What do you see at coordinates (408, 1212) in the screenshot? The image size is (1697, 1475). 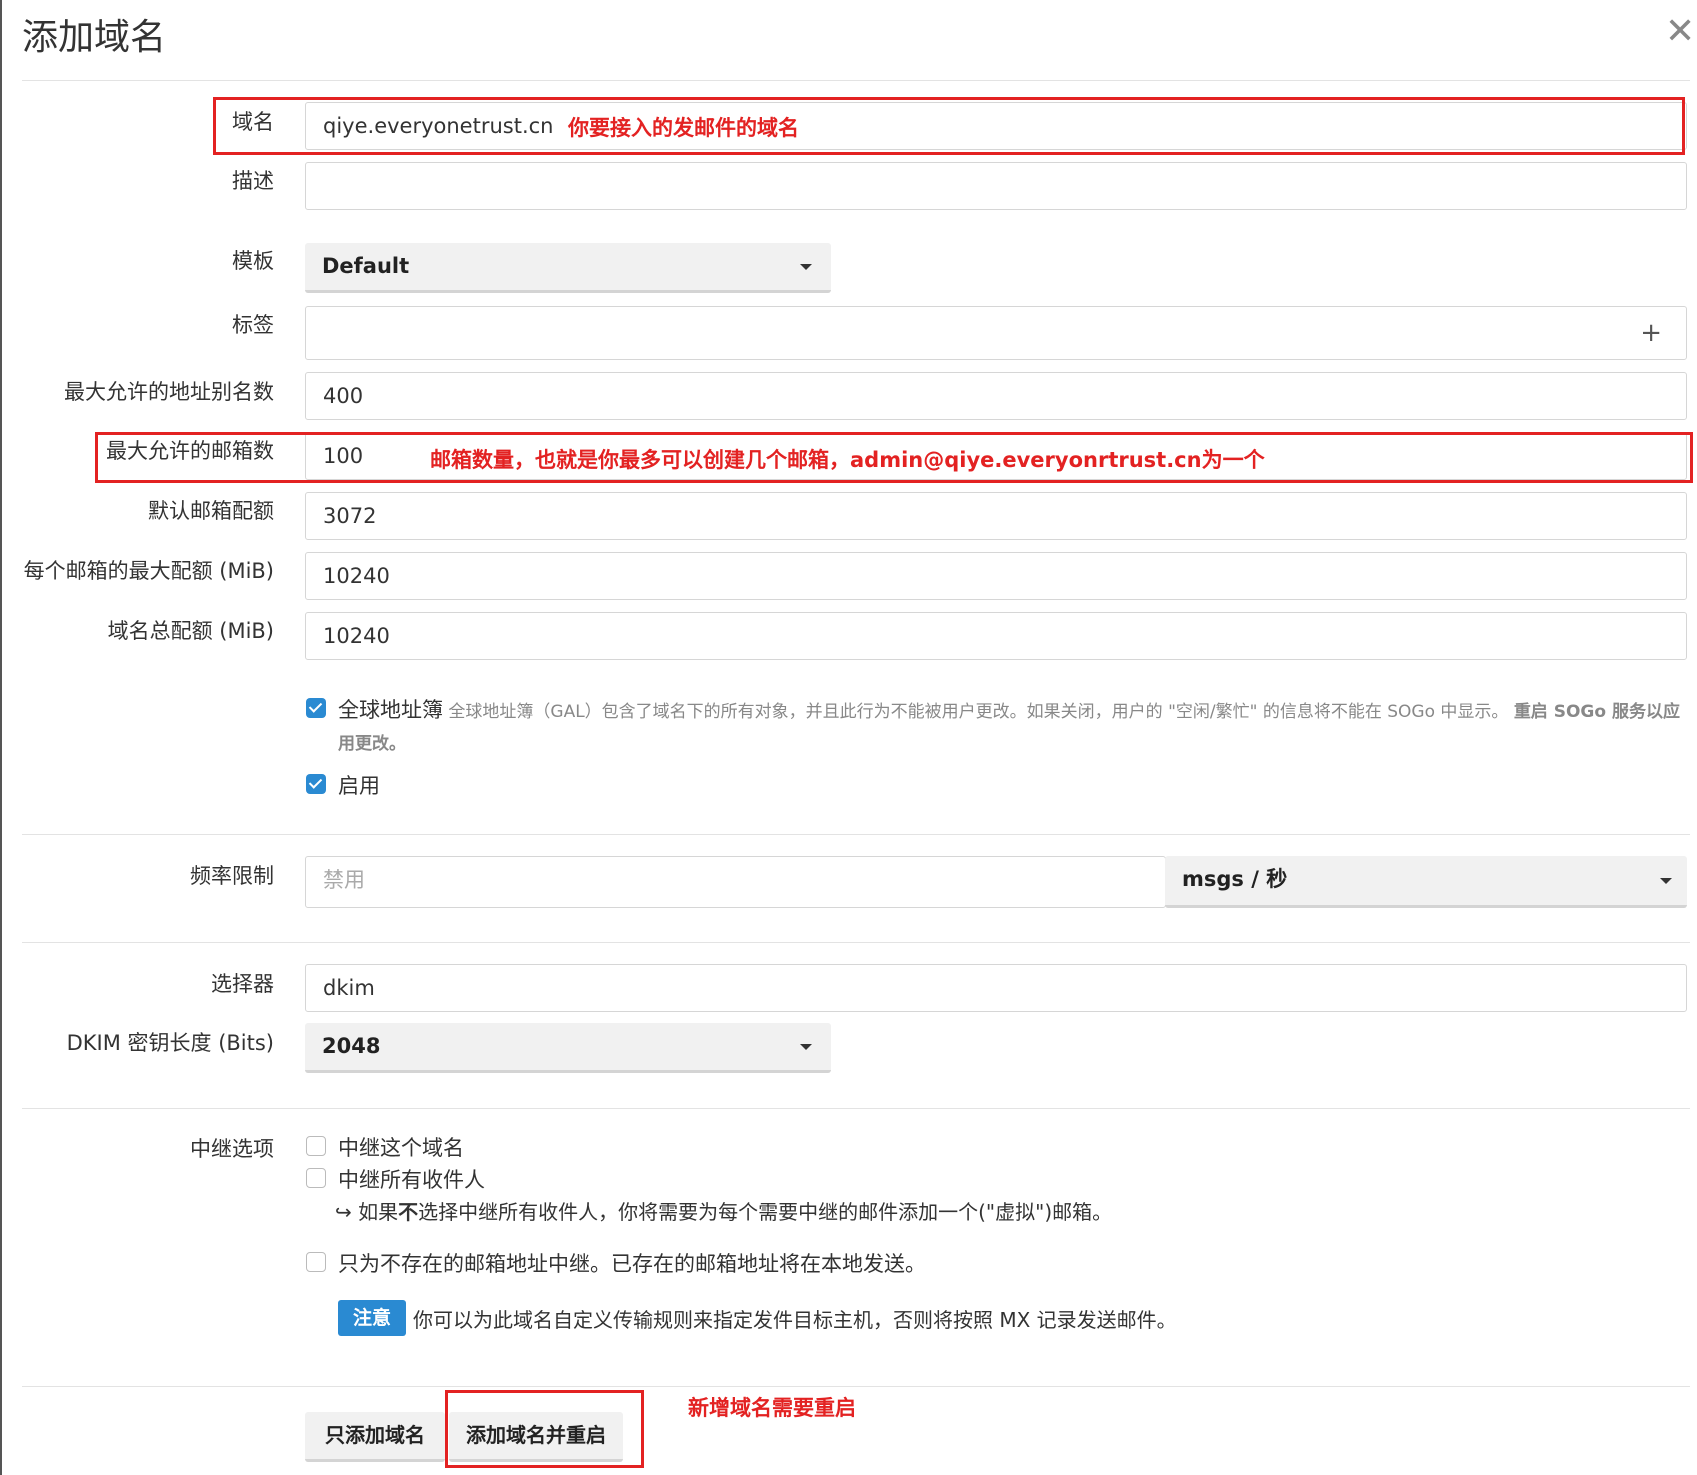 I see `relay-all-hint-bold: 不` at bounding box center [408, 1212].